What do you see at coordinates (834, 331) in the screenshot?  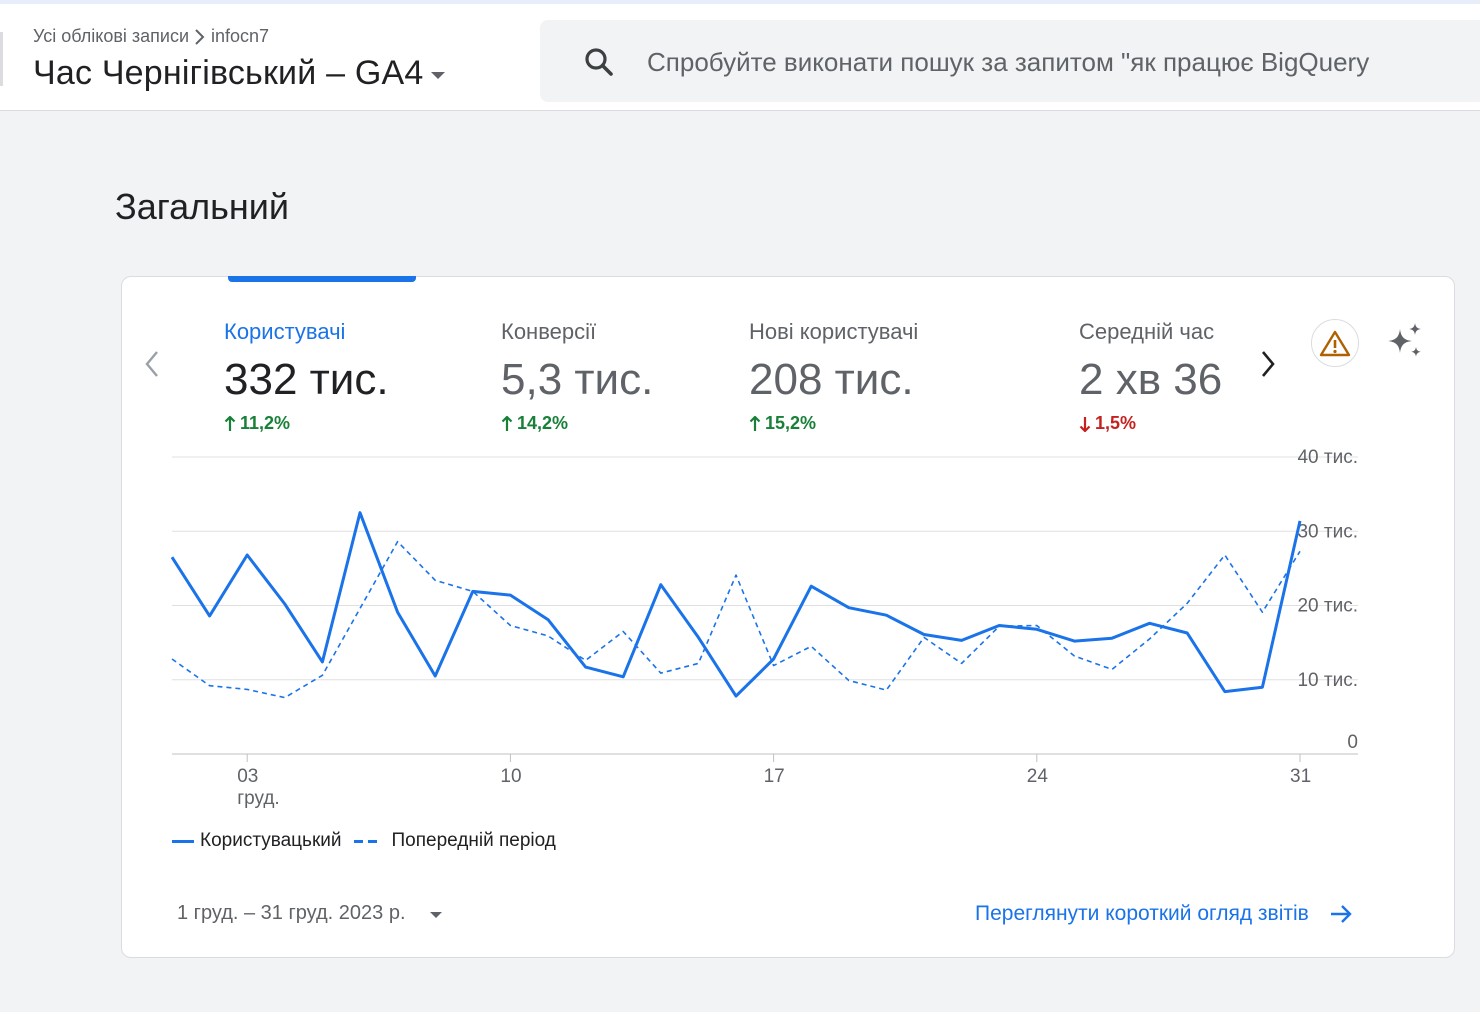 I see `metric-label: Нові користувачі` at bounding box center [834, 331].